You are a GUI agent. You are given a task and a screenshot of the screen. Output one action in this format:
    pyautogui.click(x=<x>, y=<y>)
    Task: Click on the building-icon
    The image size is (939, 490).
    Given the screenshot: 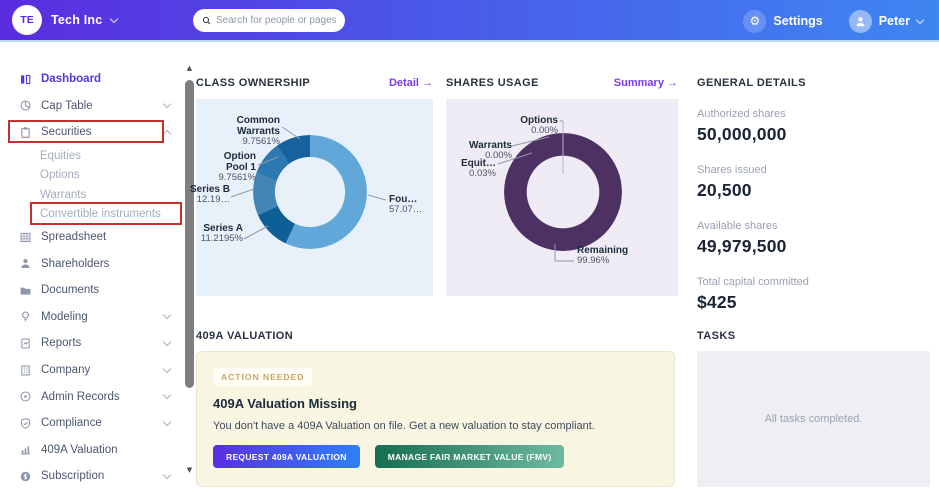 What is the action you would take?
    pyautogui.click(x=25, y=370)
    